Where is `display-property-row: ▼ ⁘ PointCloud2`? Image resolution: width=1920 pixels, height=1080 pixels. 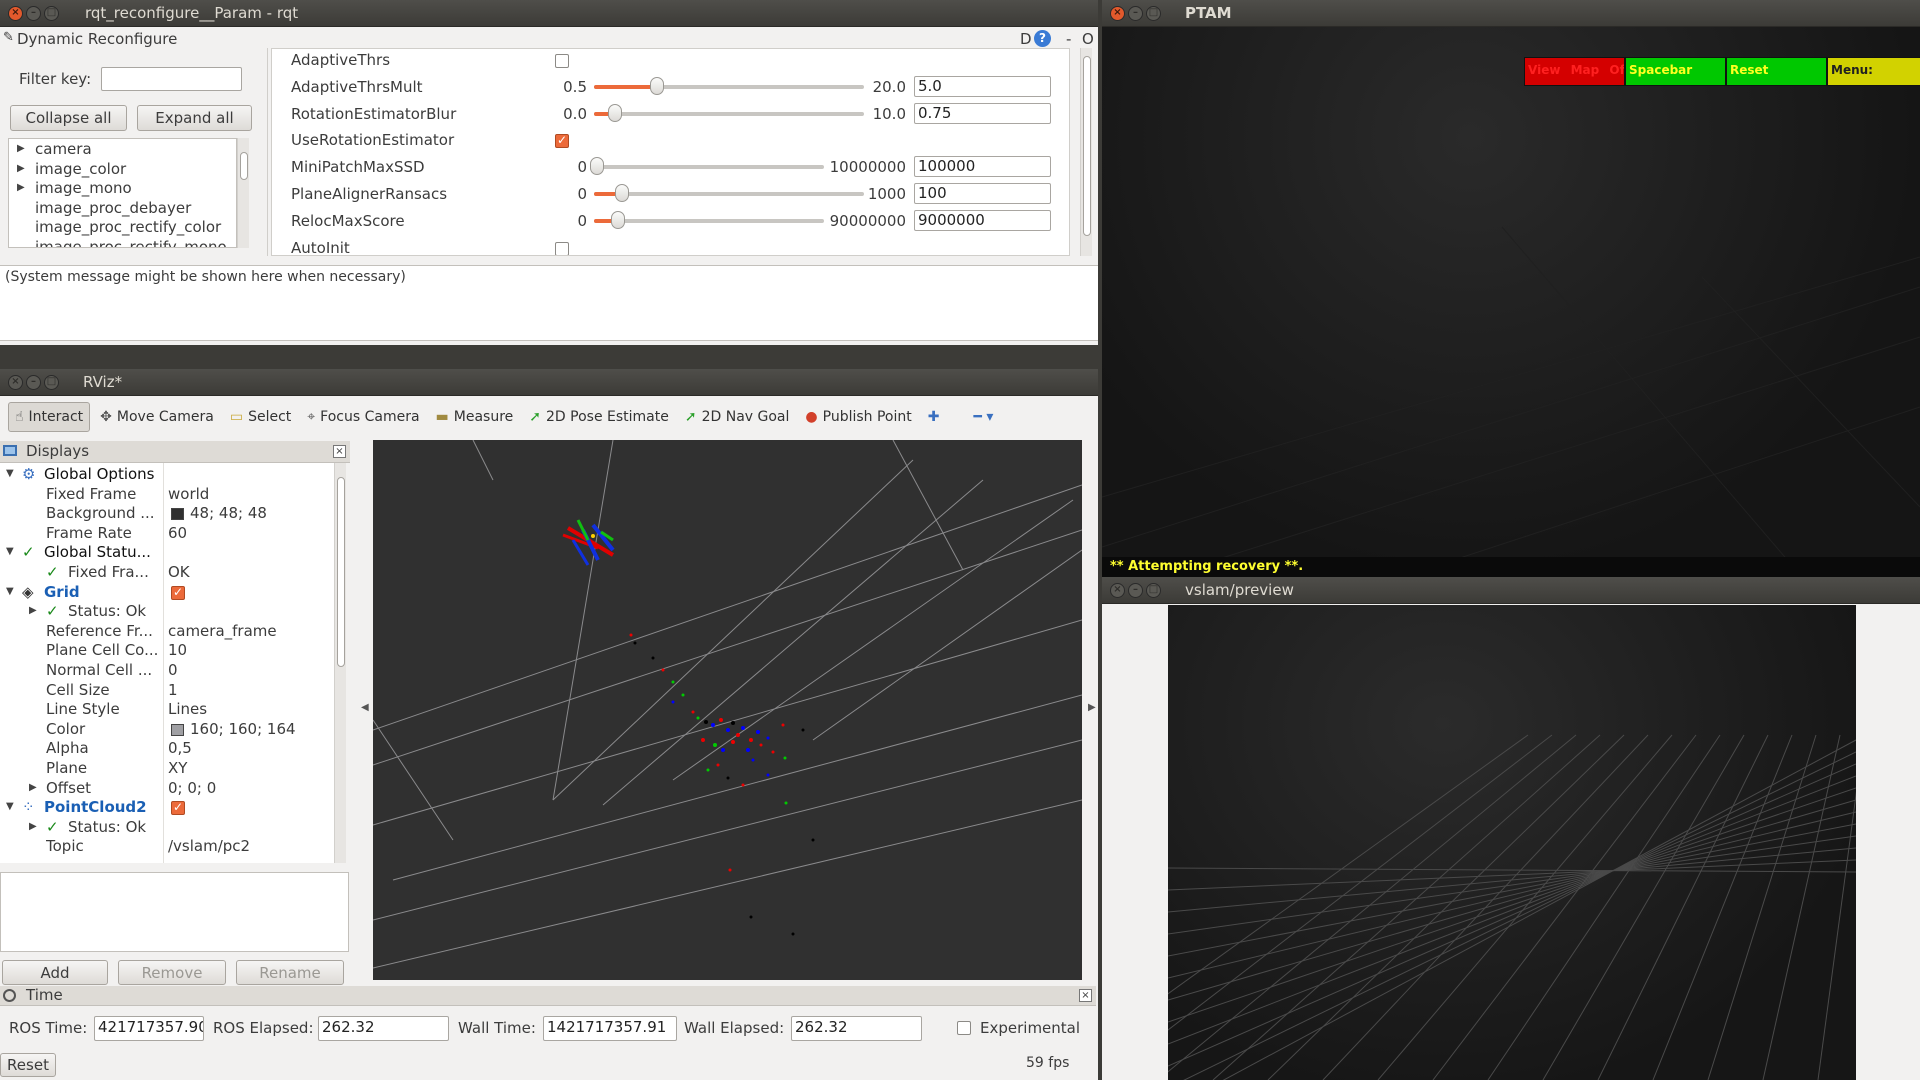 display-property-row: ▼ ⁘ PointCloud2 is located at coordinates (167, 808).